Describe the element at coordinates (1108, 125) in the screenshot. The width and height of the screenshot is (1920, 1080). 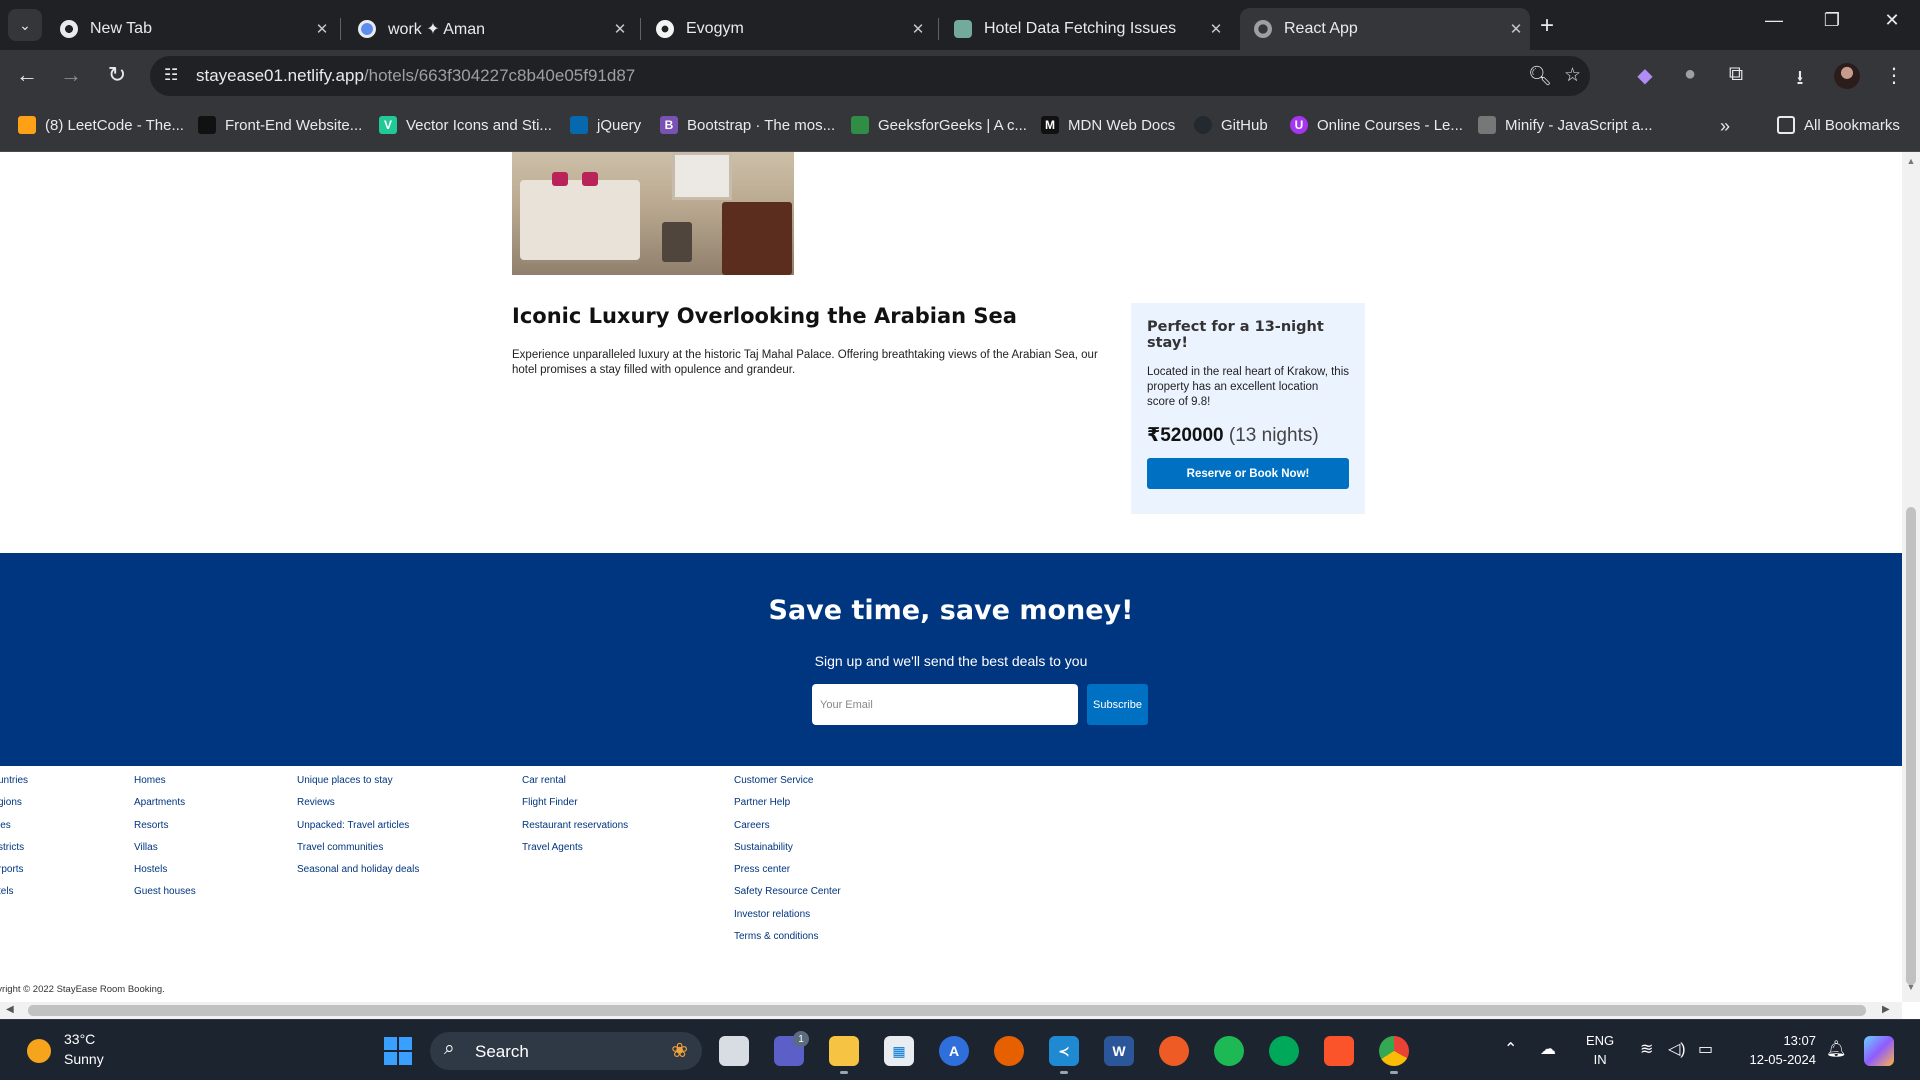
I see `bookmark-mdn: M MDN Web Docs` at that location.